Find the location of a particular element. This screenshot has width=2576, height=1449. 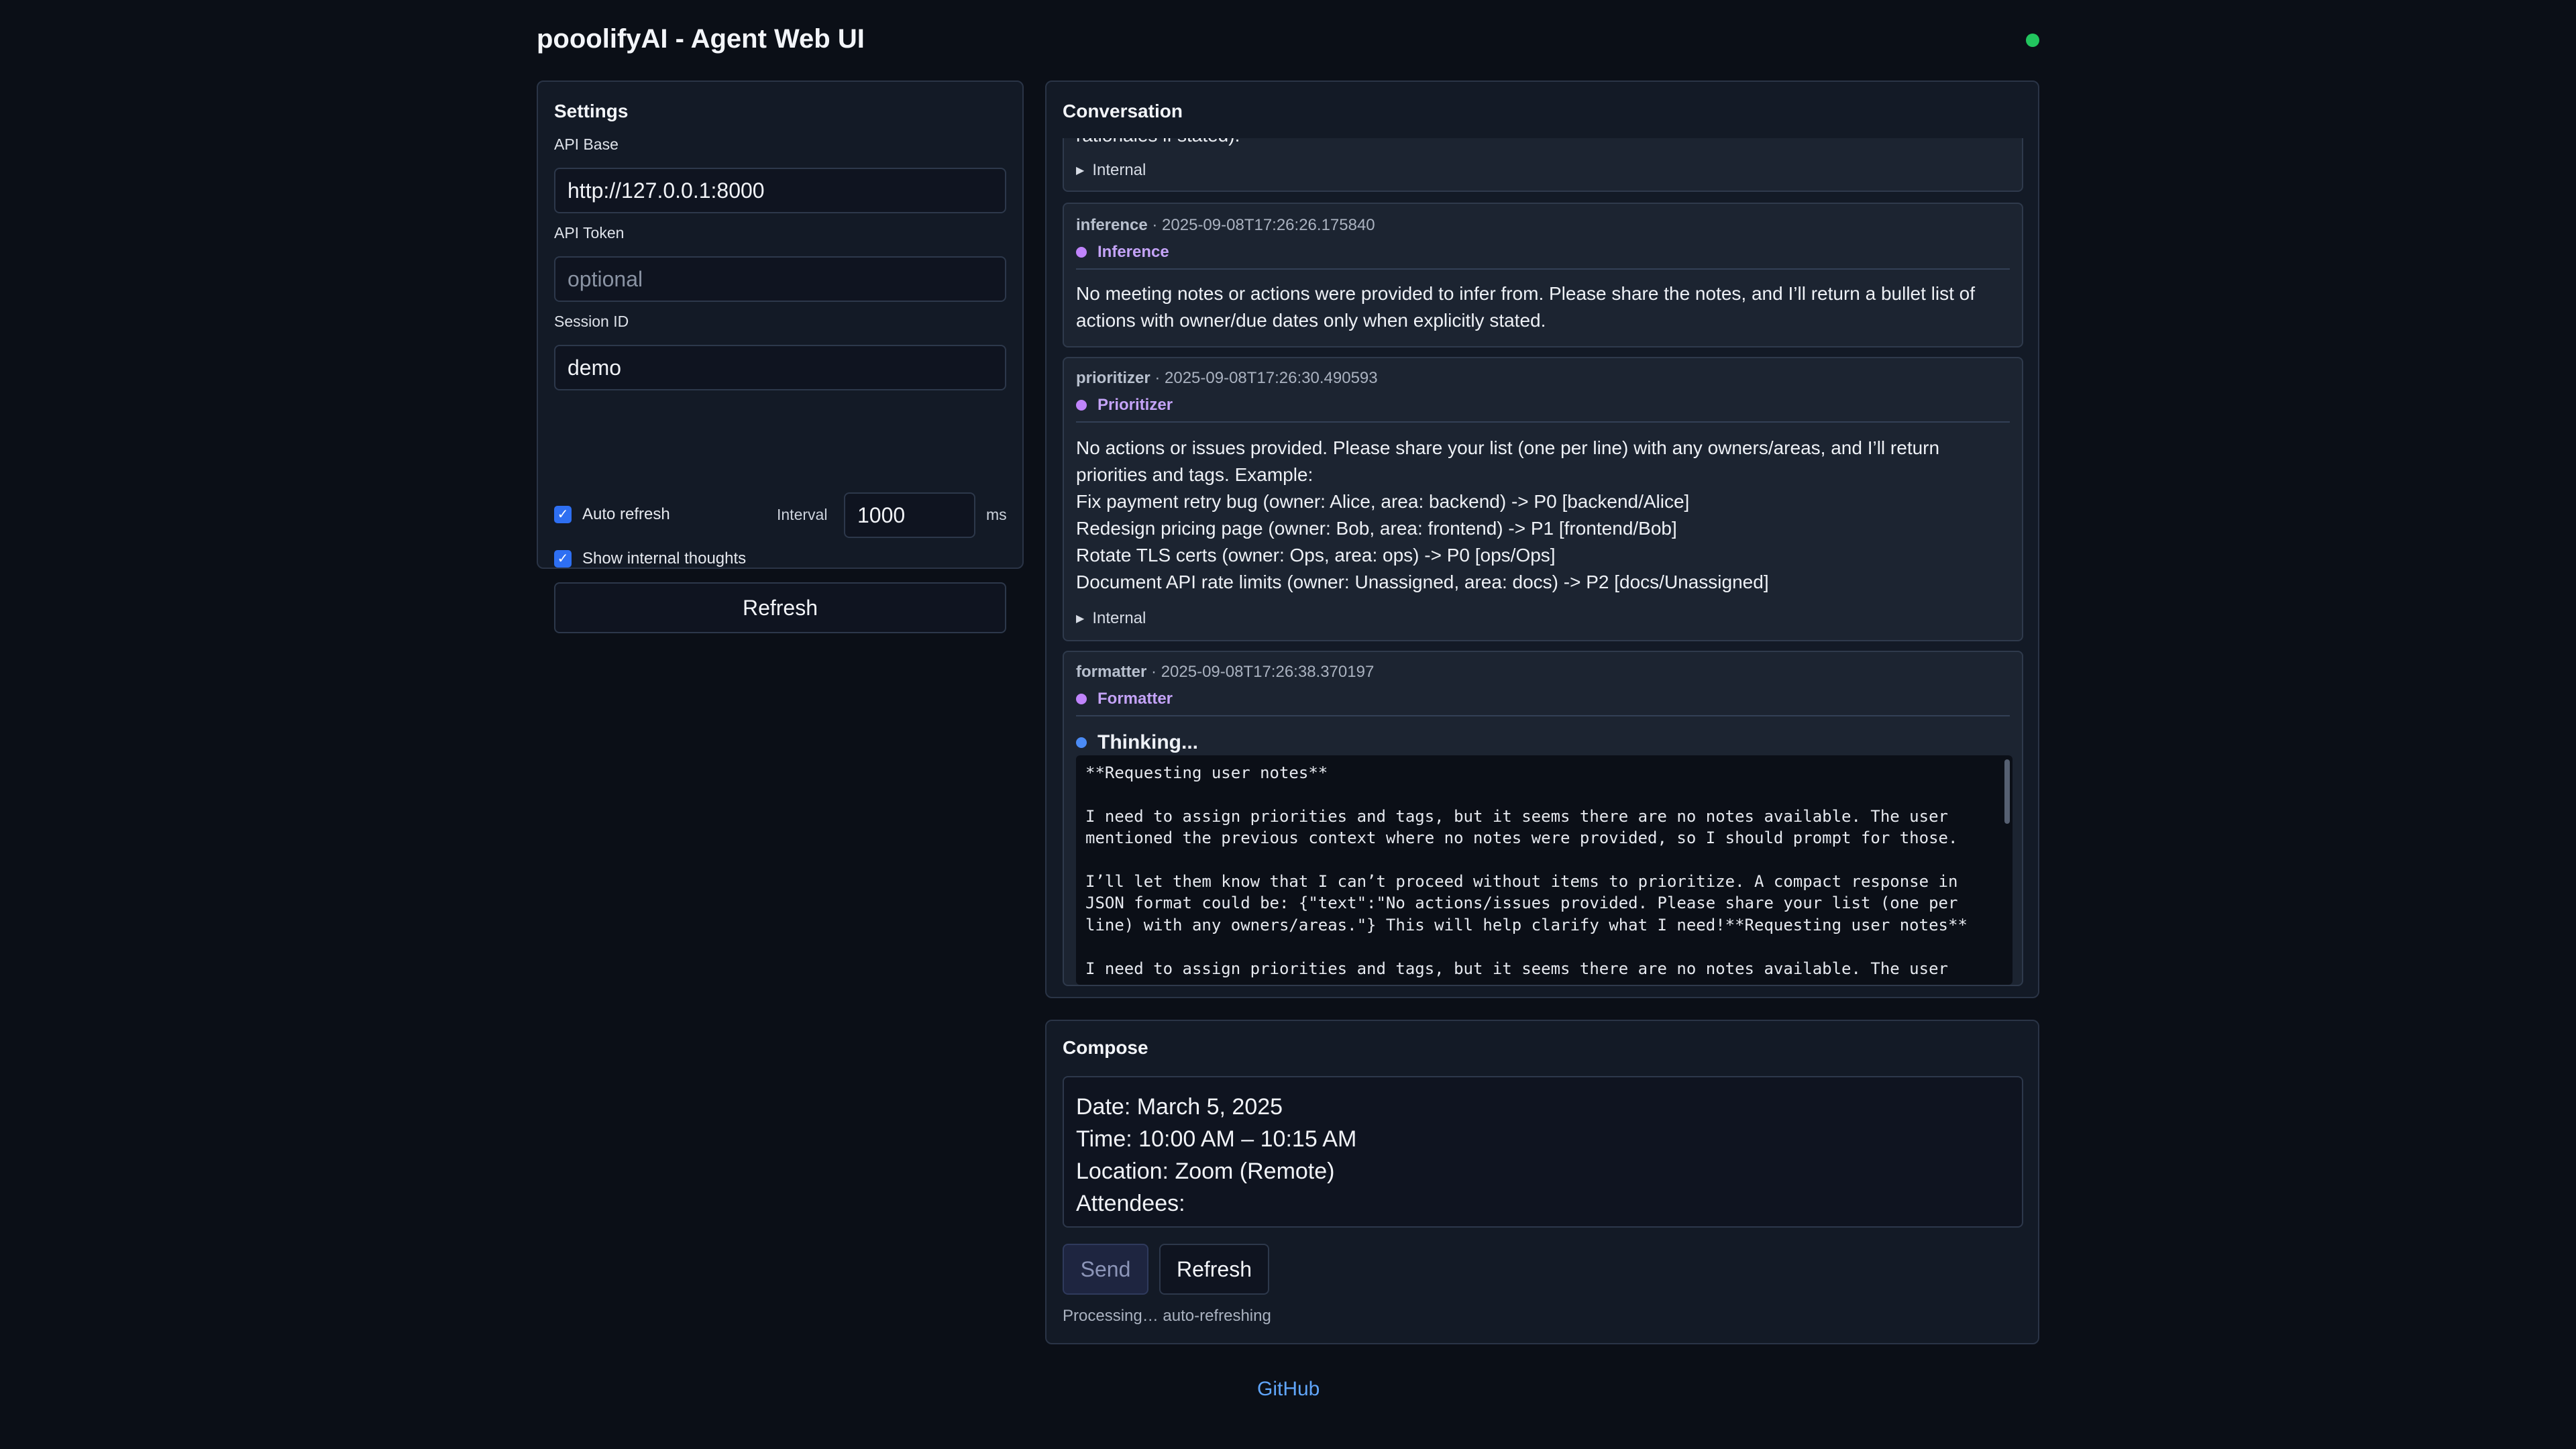

app-title: pooolifyAI - Agent Web UI is located at coordinates (701, 39).